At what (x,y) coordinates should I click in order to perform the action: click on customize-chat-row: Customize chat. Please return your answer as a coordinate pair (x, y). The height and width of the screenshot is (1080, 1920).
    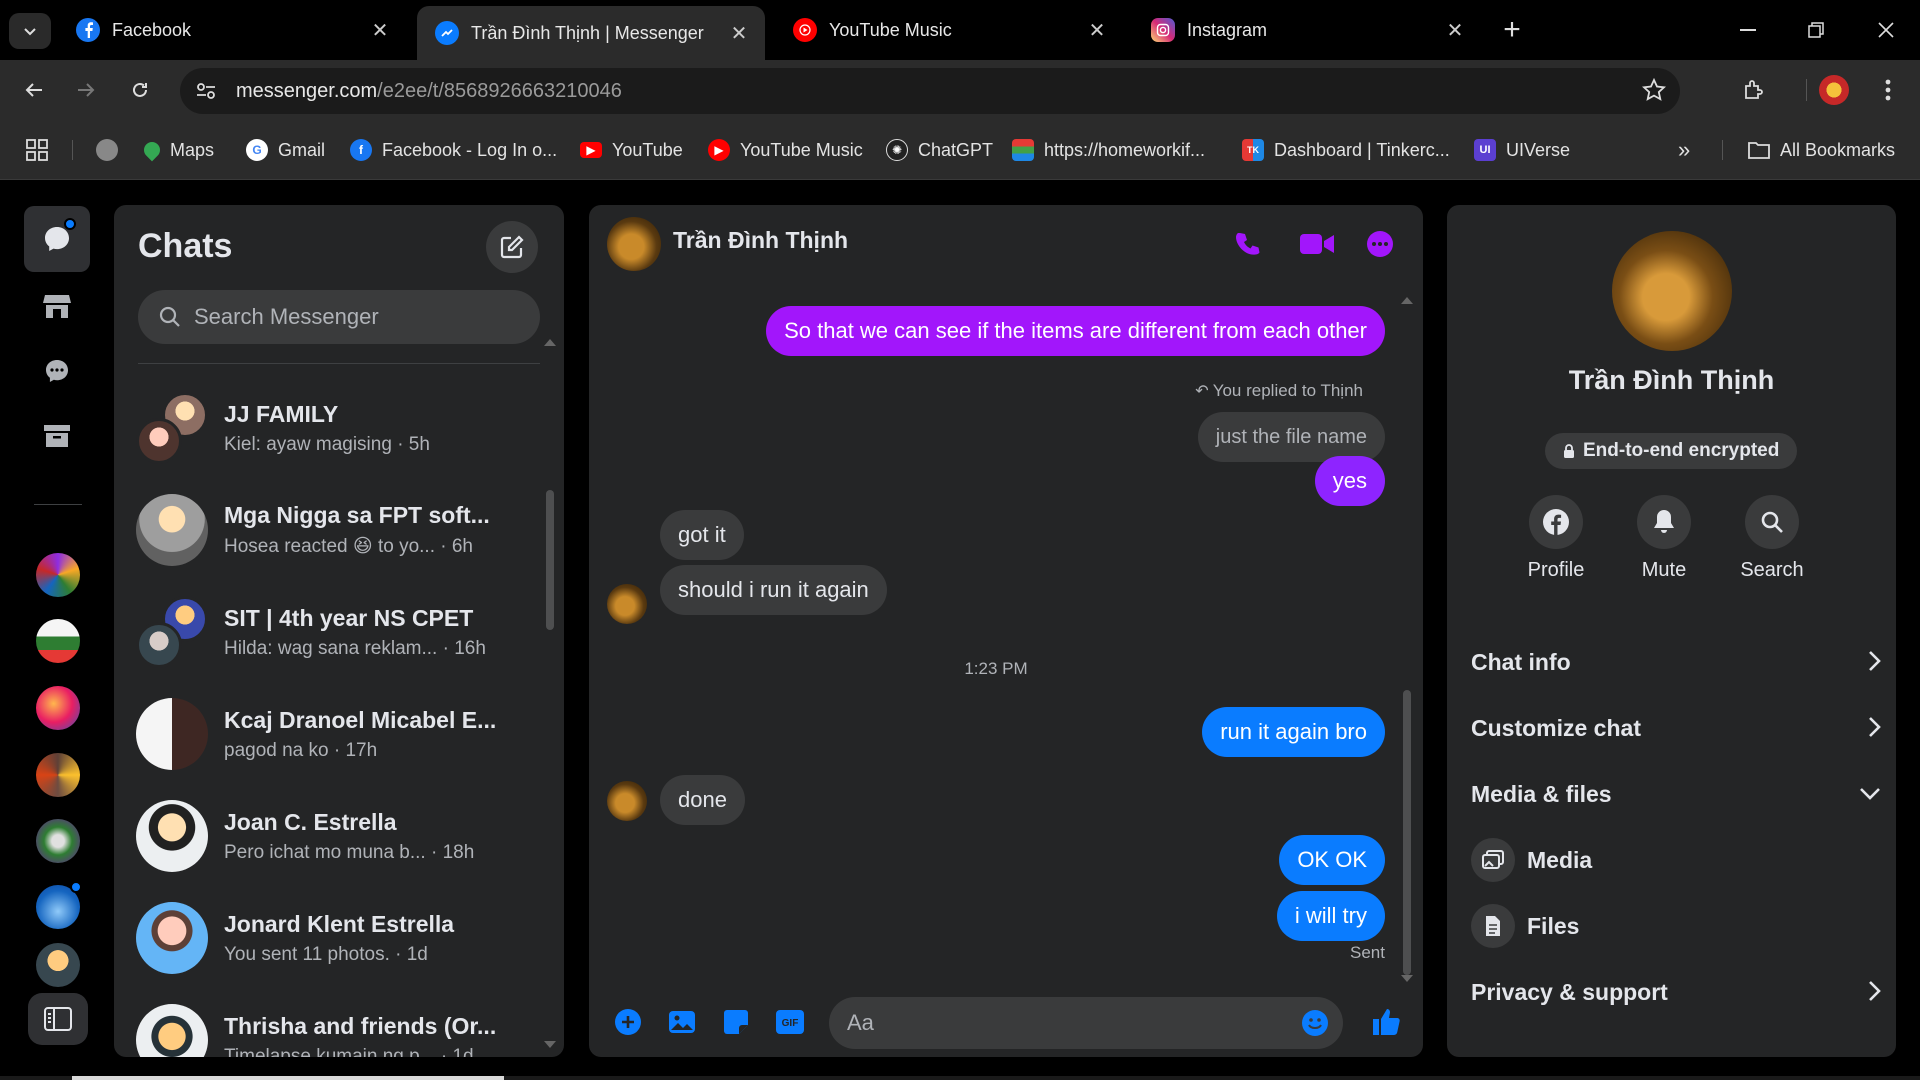
    Looking at the image, I should click on (1676, 728).